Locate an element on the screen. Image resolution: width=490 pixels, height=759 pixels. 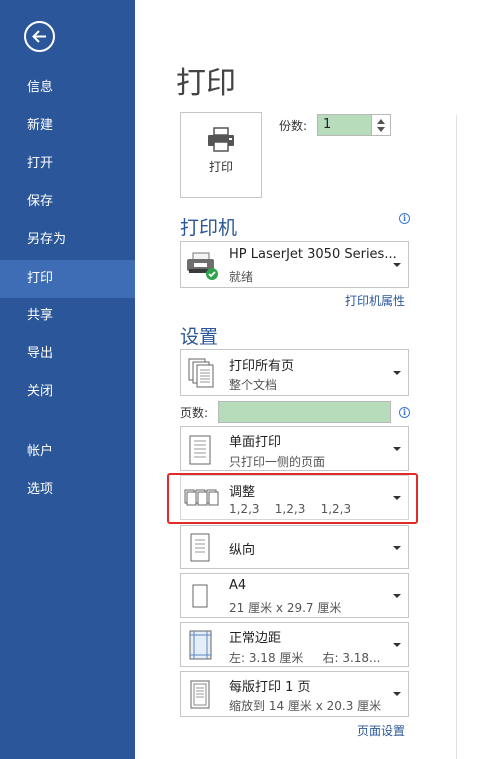
pages-per-sheet-subtitle: 缩放到 14 厘米 x 20.3 厘米 is located at coordinates (305, 706).